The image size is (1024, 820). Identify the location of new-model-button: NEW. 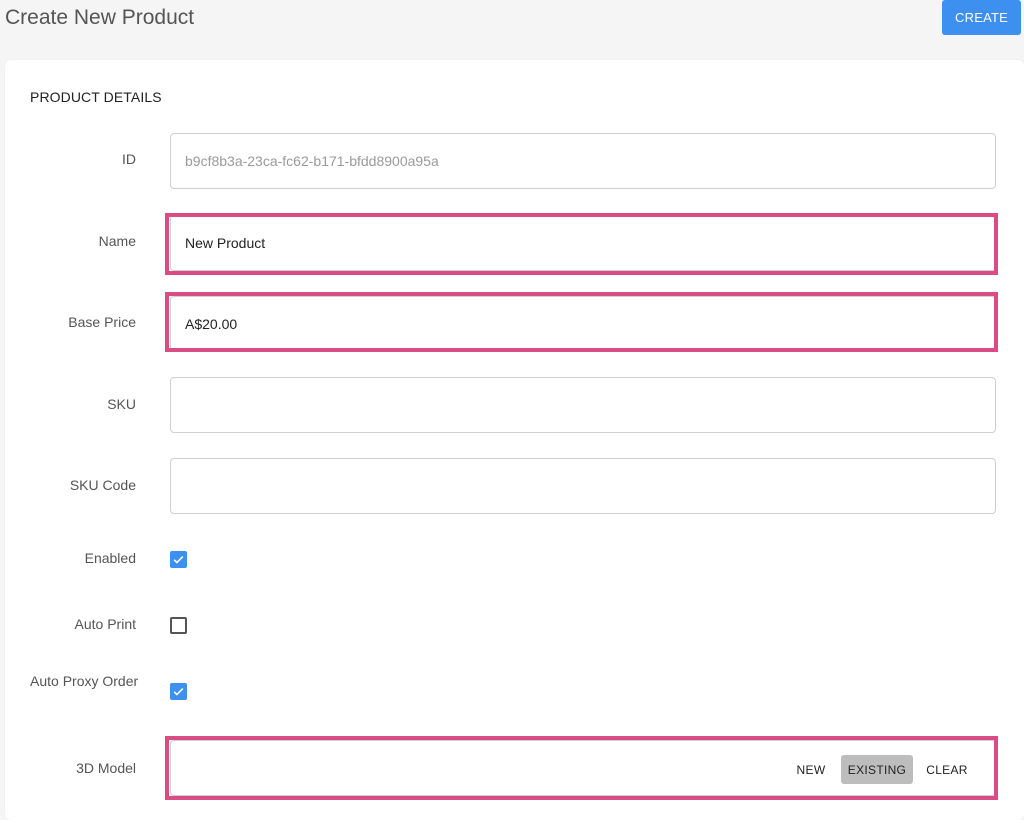
(811, 769).